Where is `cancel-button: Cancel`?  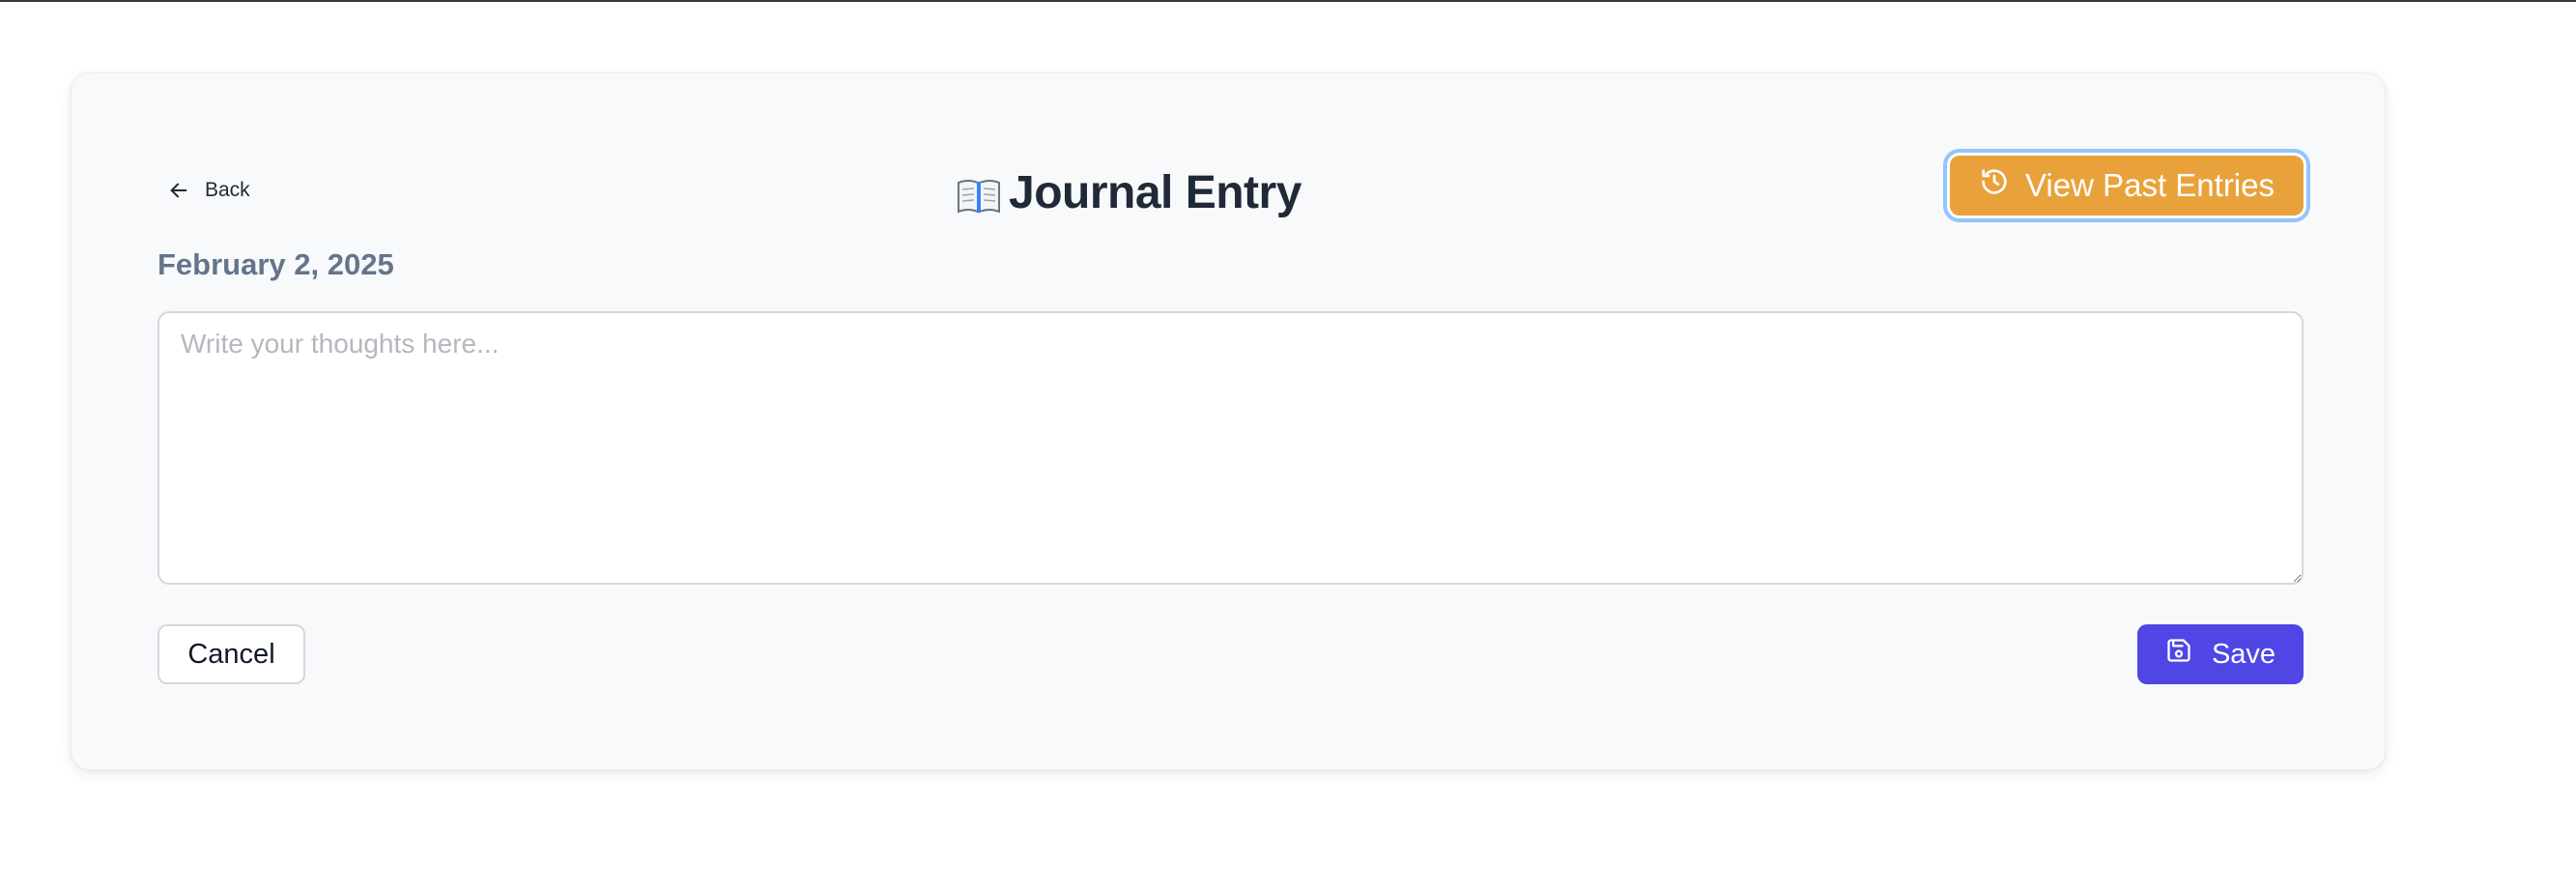 cancel-button: Cancel is located at coordinates (231, 654).